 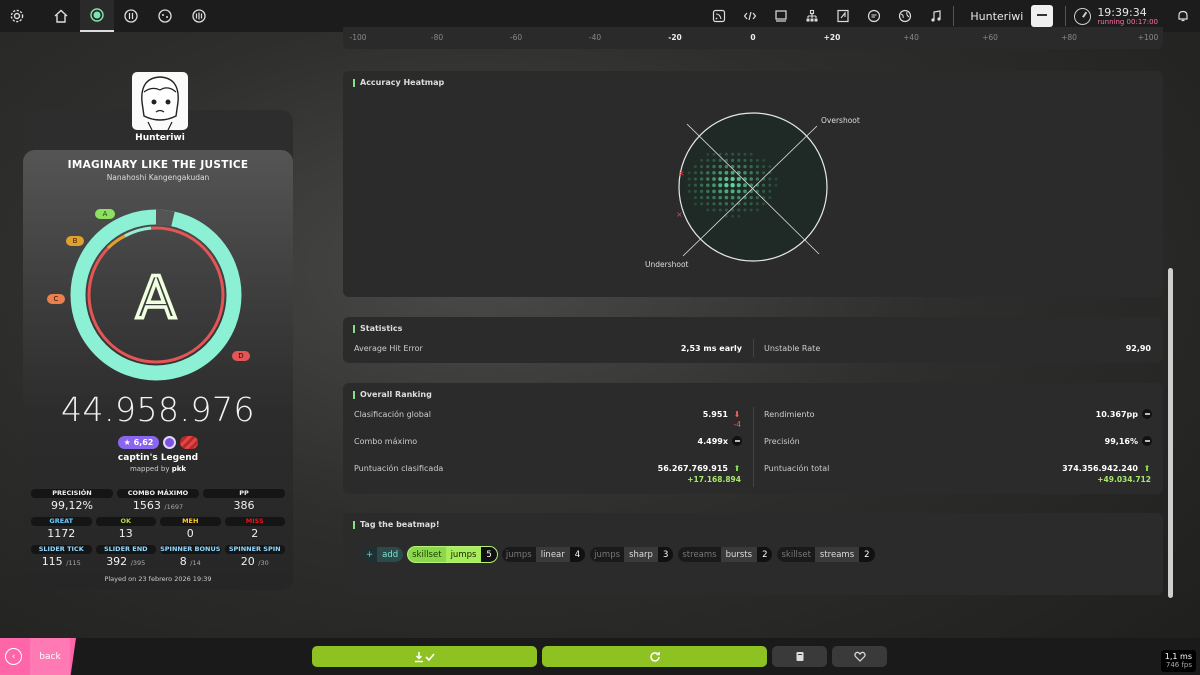 I want to click on osu-mode-icon, so click(x=97, y=16).